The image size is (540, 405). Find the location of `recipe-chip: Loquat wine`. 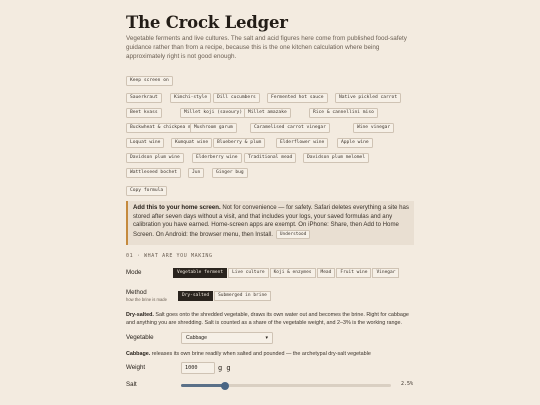

recipe-chip: Loquat wine is located at coordinates (145, 143).